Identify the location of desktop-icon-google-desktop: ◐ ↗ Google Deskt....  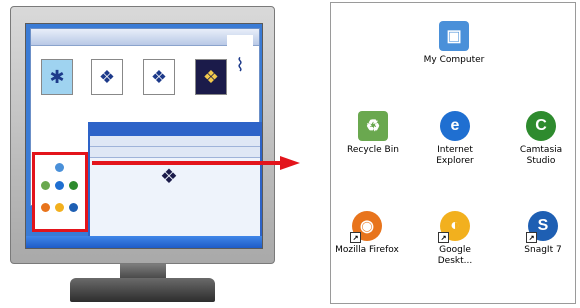
(455, 239).